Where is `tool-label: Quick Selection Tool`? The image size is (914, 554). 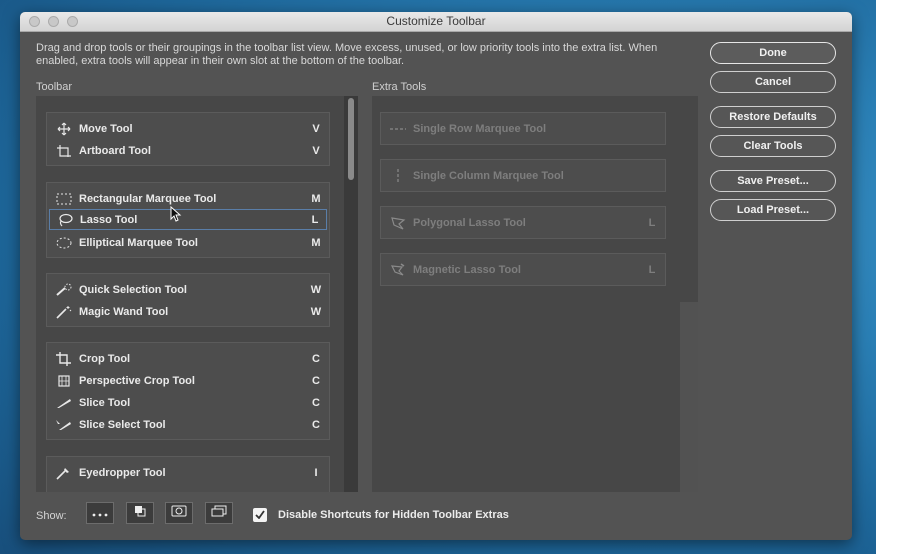
tool-label: Quick Selection Tool is located at coordinates (133, 289).